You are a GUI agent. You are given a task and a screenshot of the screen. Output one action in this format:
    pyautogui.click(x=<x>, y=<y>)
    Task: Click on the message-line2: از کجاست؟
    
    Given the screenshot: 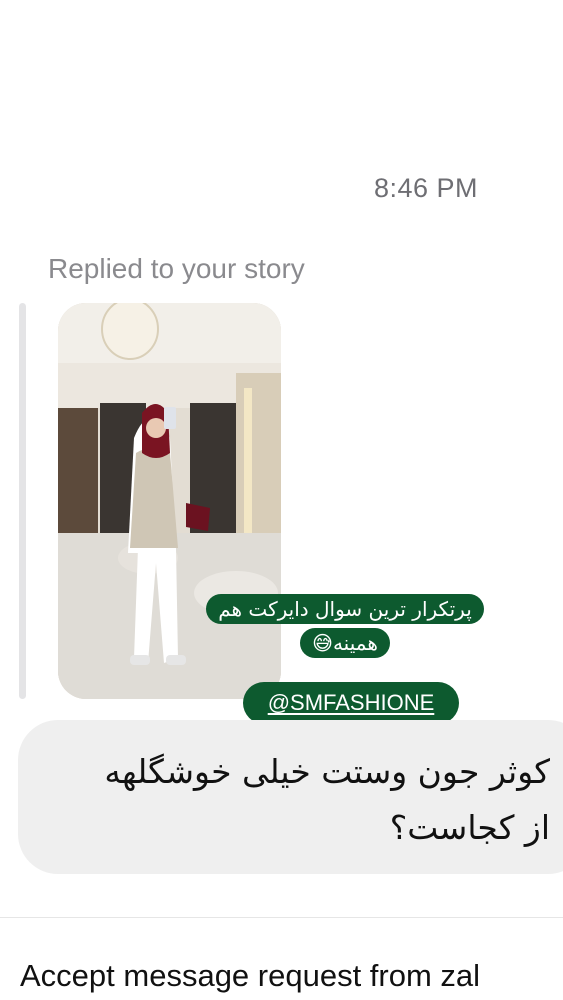 What is the action you would take?
    pyautogui.click(x=469, y=827)
    